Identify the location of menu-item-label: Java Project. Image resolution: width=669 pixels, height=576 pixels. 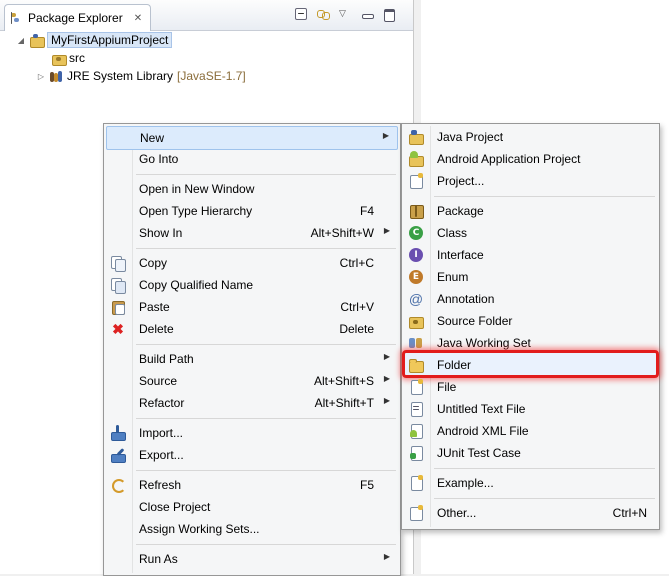
(470, 137).